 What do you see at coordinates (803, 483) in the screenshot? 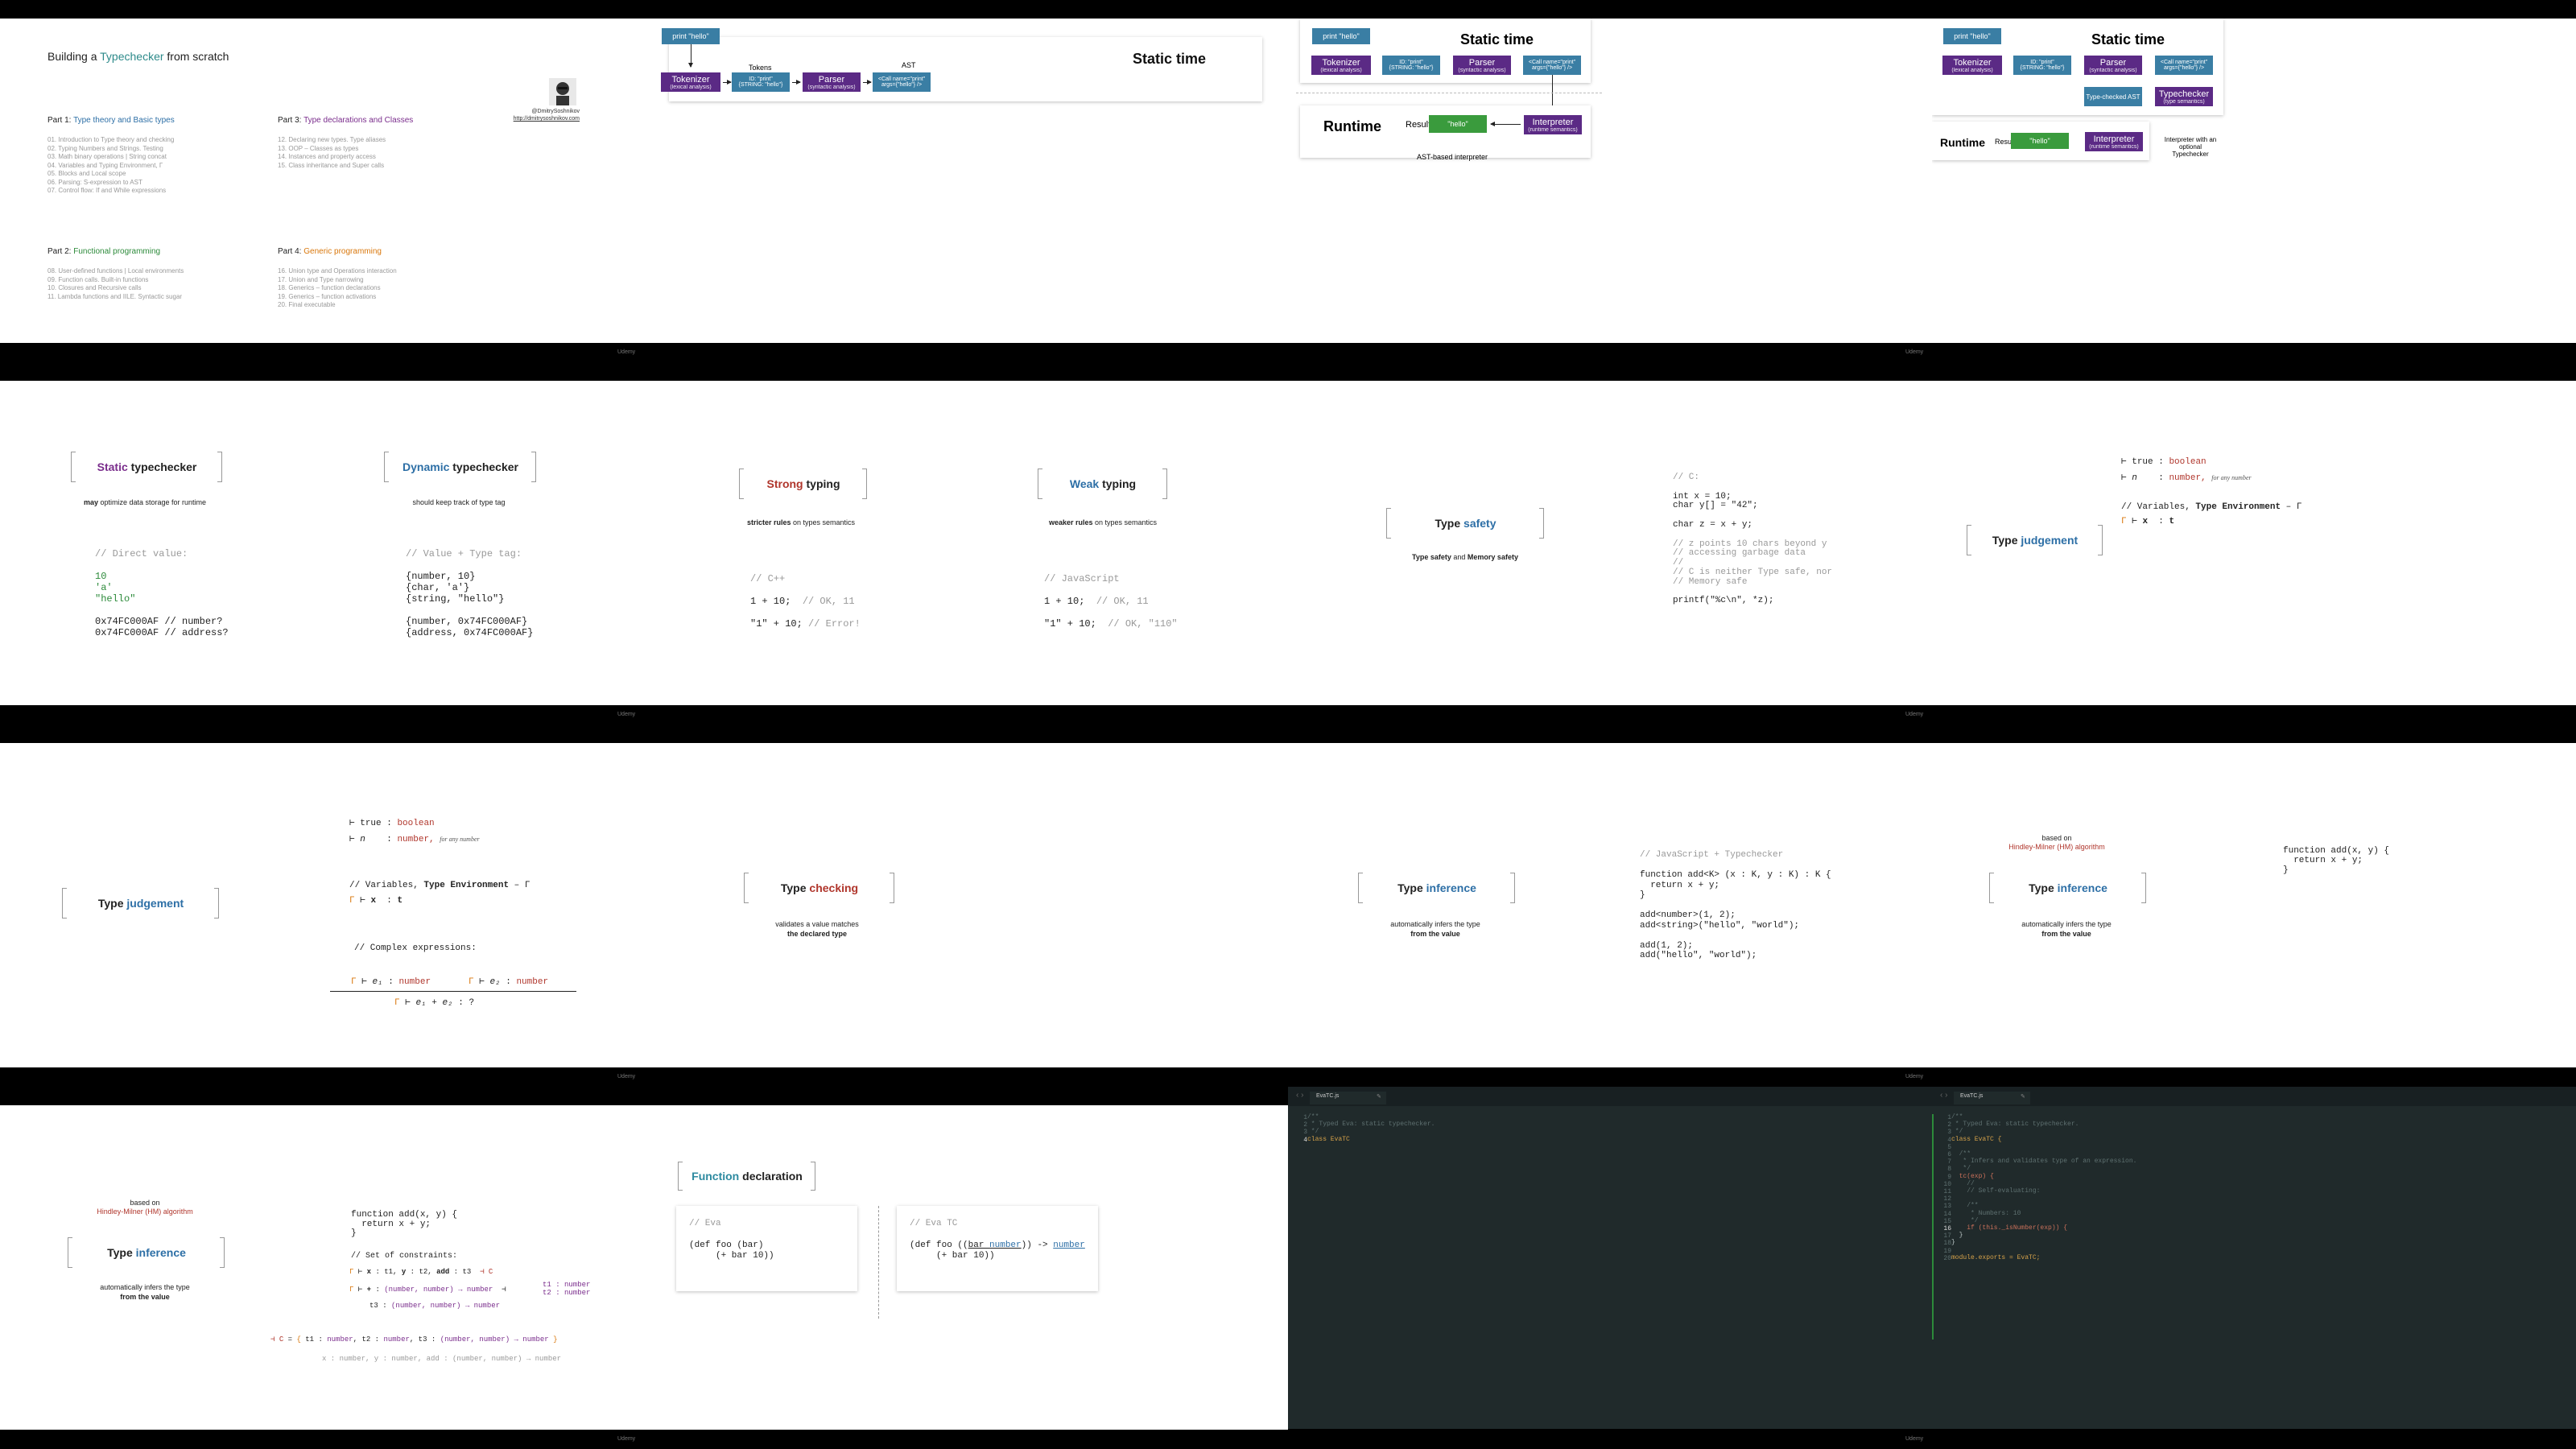
I see `concept-strong: Strong typing` at bounding box center [803, 483].